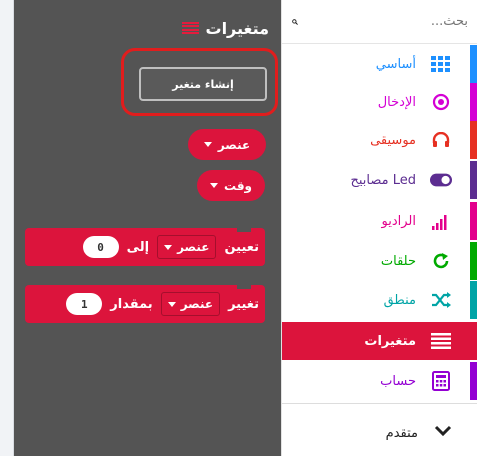 The image size is (477, 456). What do you see at coordinates (379, 403) in the screenshot?
I see `divider` at bounding box center [379, 403].